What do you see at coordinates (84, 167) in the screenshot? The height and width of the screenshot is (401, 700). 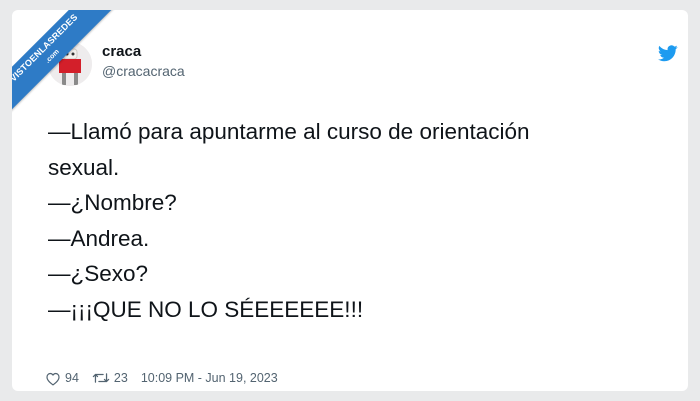 I see `tweet-line: sexual.` at bounding box center [84, 167].